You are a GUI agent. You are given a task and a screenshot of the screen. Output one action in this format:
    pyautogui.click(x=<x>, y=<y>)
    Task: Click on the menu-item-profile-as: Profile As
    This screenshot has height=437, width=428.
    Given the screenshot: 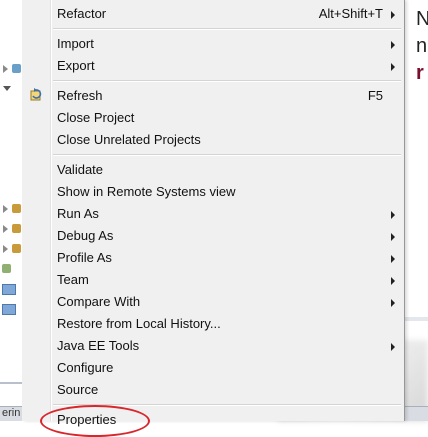 What is the action you would take?
    pyautogui.click(x=213, y=258)
    